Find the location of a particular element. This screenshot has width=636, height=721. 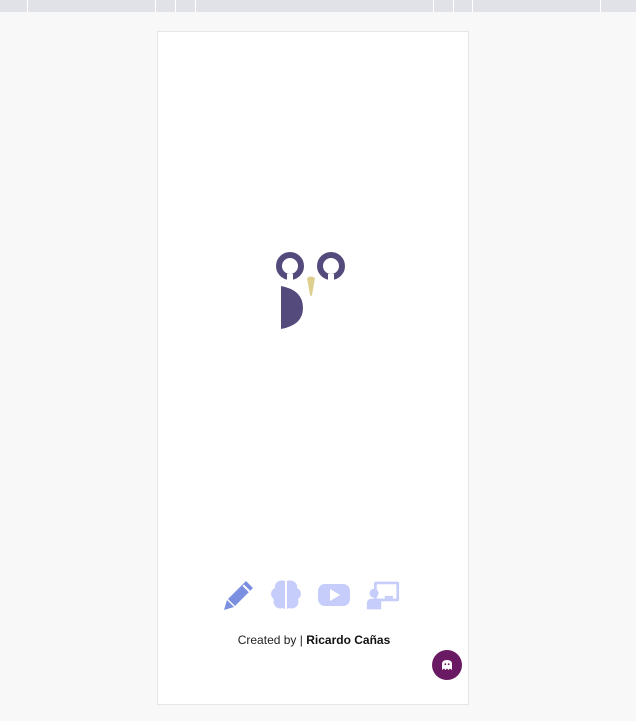

created-by-label: Created by is located at coordinates (267, 640).